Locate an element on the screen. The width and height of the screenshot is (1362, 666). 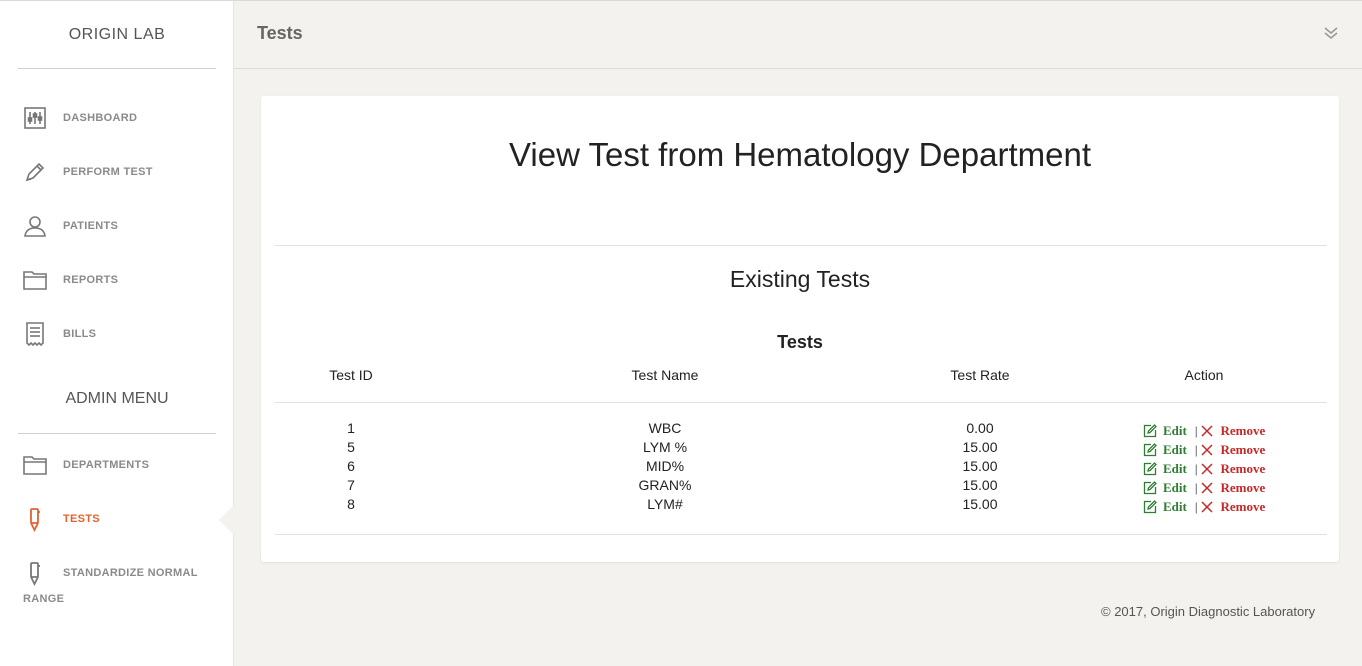
cell-test-id: 6 is located at coordinates (351, 466).